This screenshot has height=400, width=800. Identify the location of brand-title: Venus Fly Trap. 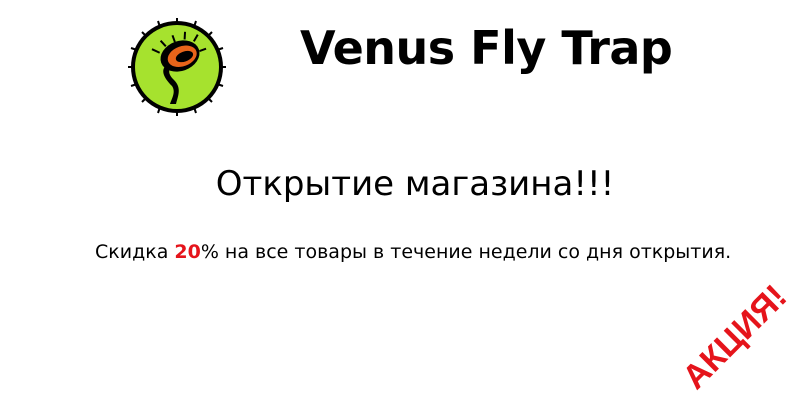
(486, 48).